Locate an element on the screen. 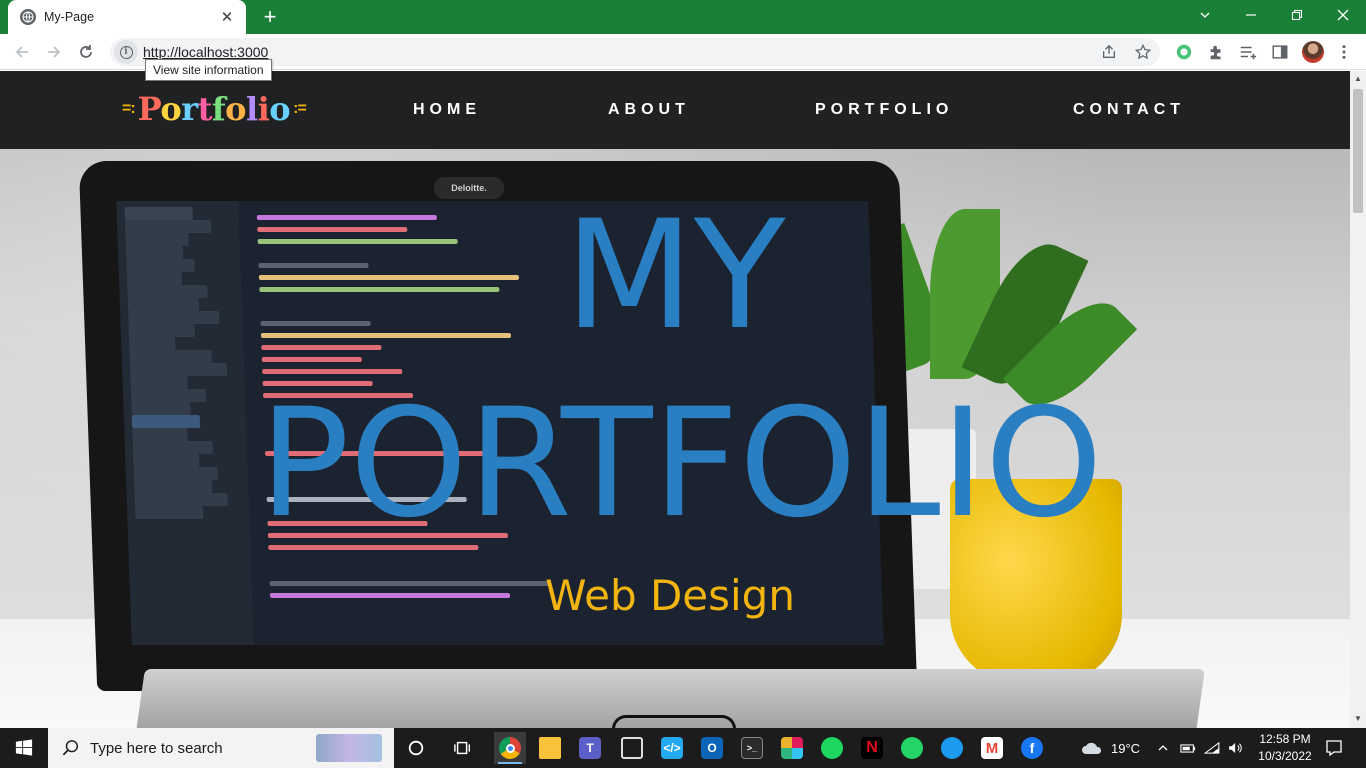 The image size is (1366, 768). taskbar-search-input: Type here to search is located at coordinates (221, 748).